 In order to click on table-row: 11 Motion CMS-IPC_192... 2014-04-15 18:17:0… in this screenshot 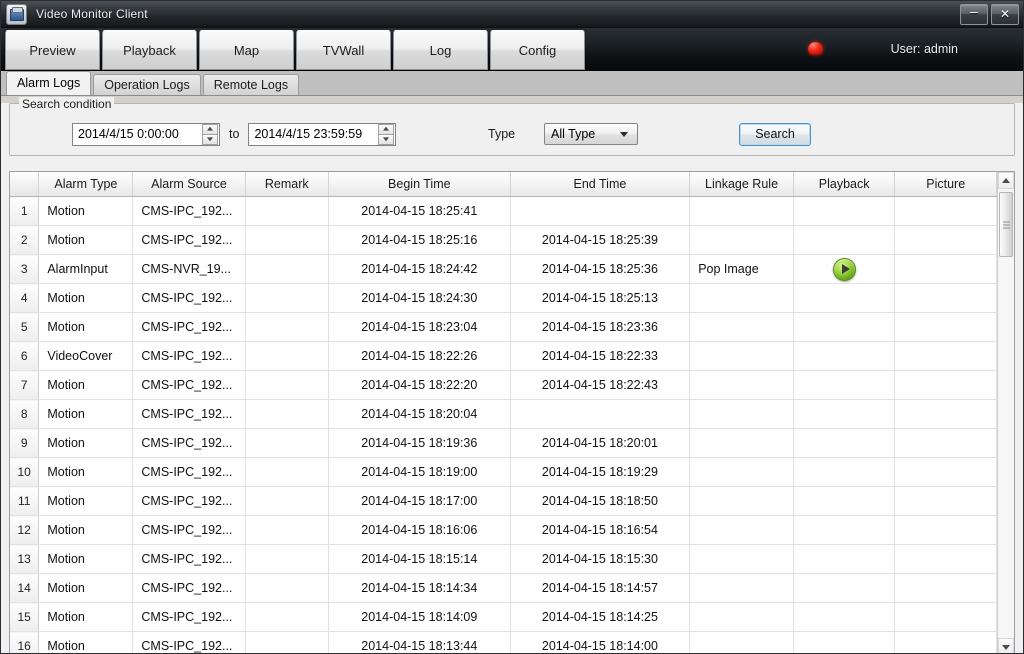, I will do `click(503, 501)`.